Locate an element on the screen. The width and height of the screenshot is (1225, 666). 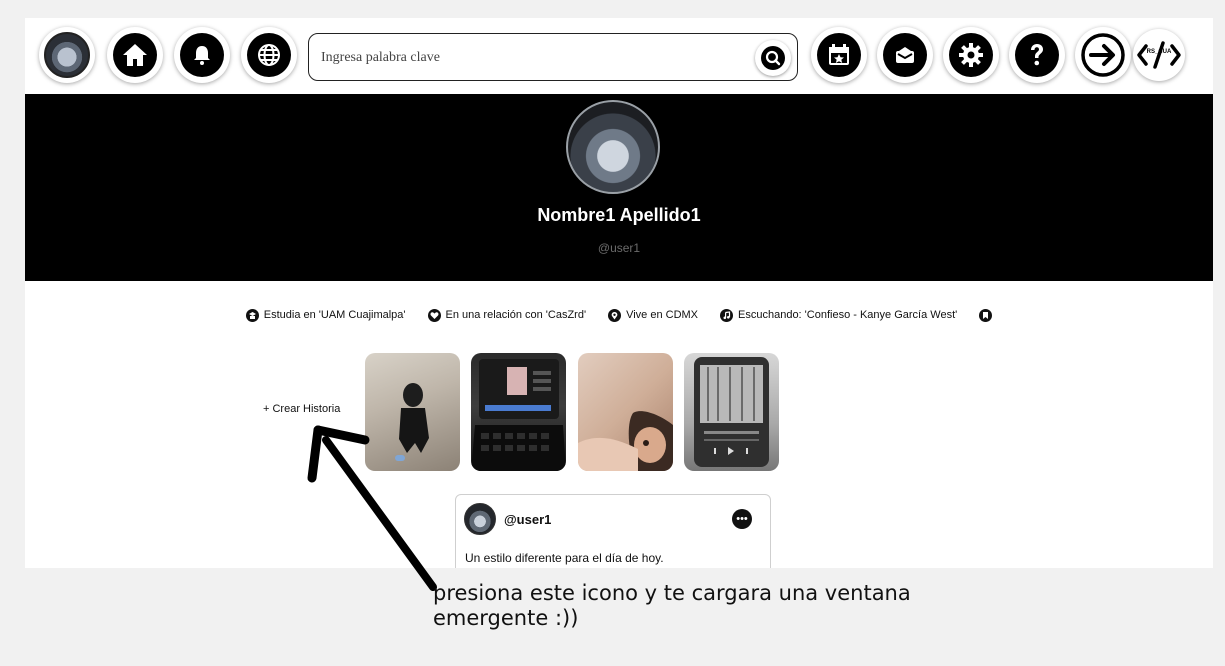
location-icon is located at coordinates (615, 315).